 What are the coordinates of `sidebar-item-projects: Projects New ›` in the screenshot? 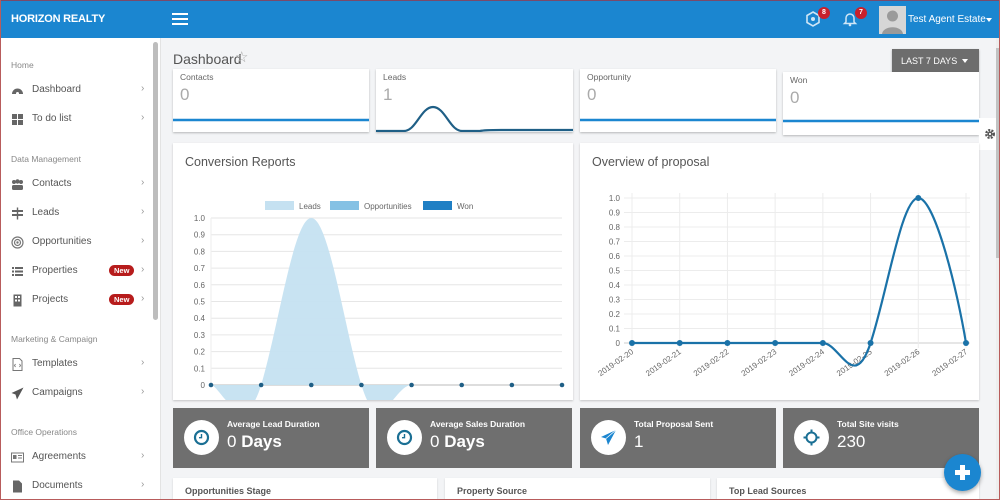 It's located at (76, 301).